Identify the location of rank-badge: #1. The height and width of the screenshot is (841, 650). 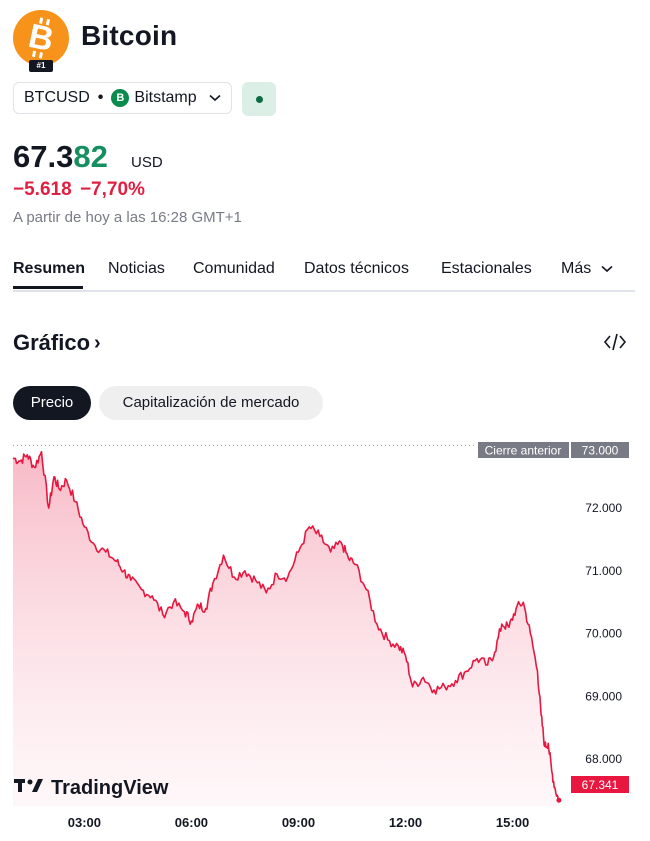
(41, 66).